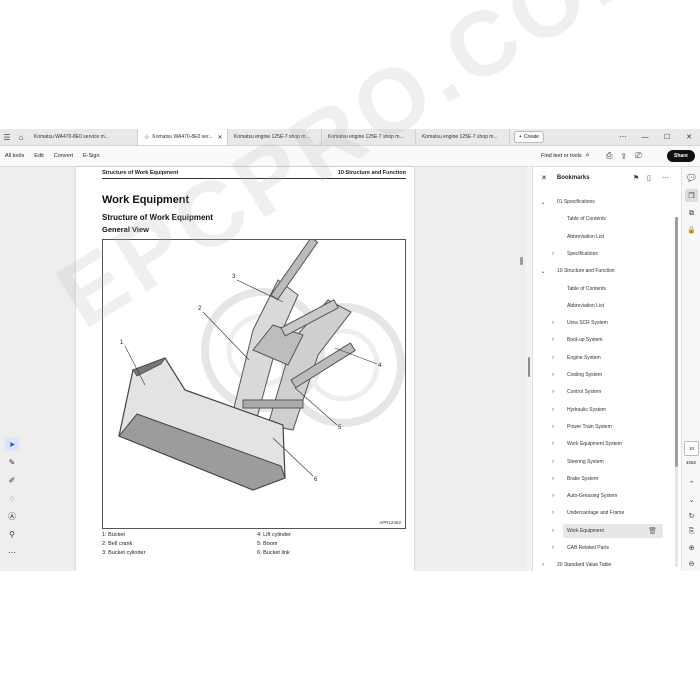  I want to click on pages-icon: ⧉, so click(691, 213).